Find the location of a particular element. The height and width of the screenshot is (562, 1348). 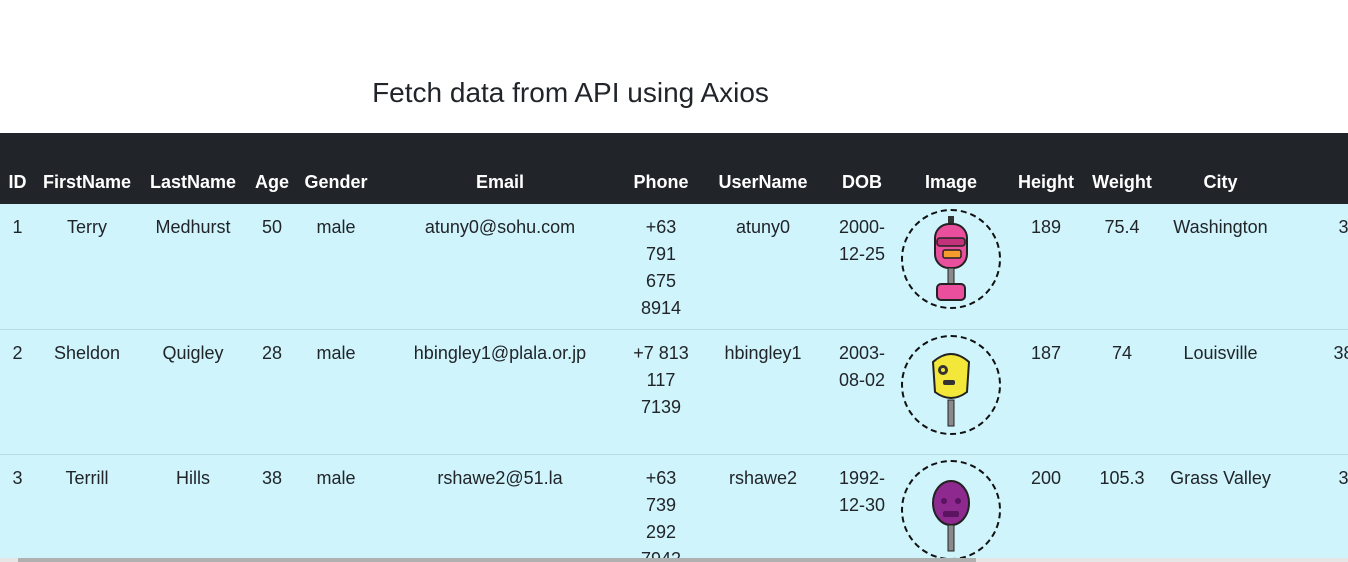

cell-username: hbingley1 is located at coordinates (763, 352).